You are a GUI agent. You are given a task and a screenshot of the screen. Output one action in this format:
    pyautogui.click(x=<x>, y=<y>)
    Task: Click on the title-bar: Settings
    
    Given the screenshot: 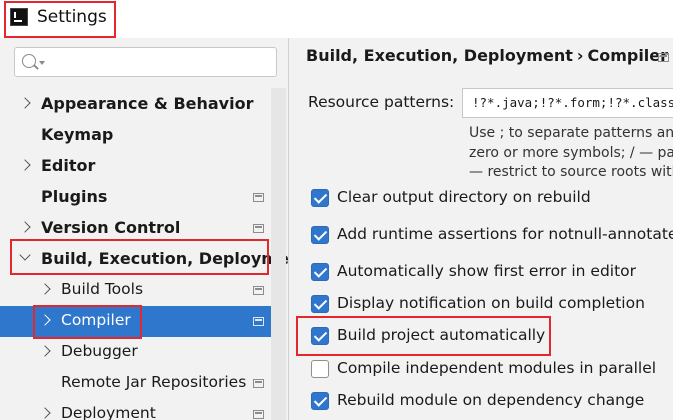 What is the action you would take?
    pyautogui.click(x=336, y=19)
    